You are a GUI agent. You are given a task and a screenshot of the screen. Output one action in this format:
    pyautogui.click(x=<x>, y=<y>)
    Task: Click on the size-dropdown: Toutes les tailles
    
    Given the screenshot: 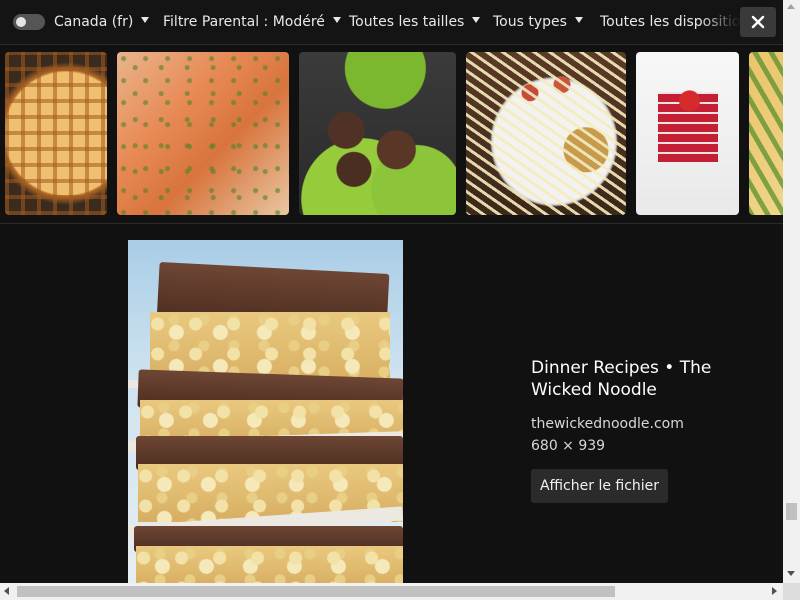 What is the action you would take?
    pyautogui.click(x=415, y=22)
    